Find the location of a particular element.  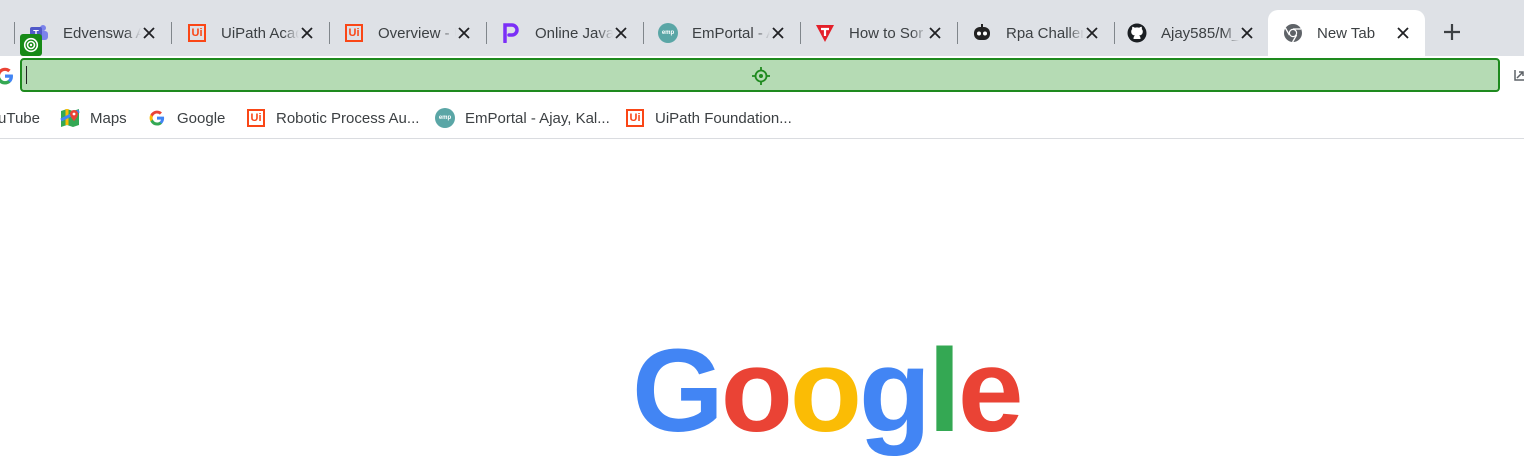

tab-title: Overview - U is located at coordinates (417, 33).